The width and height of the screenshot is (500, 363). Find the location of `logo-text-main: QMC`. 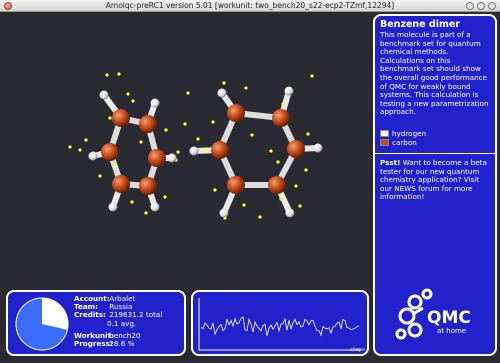

logo-text-main: QMC is located at coordinates (449, 318).